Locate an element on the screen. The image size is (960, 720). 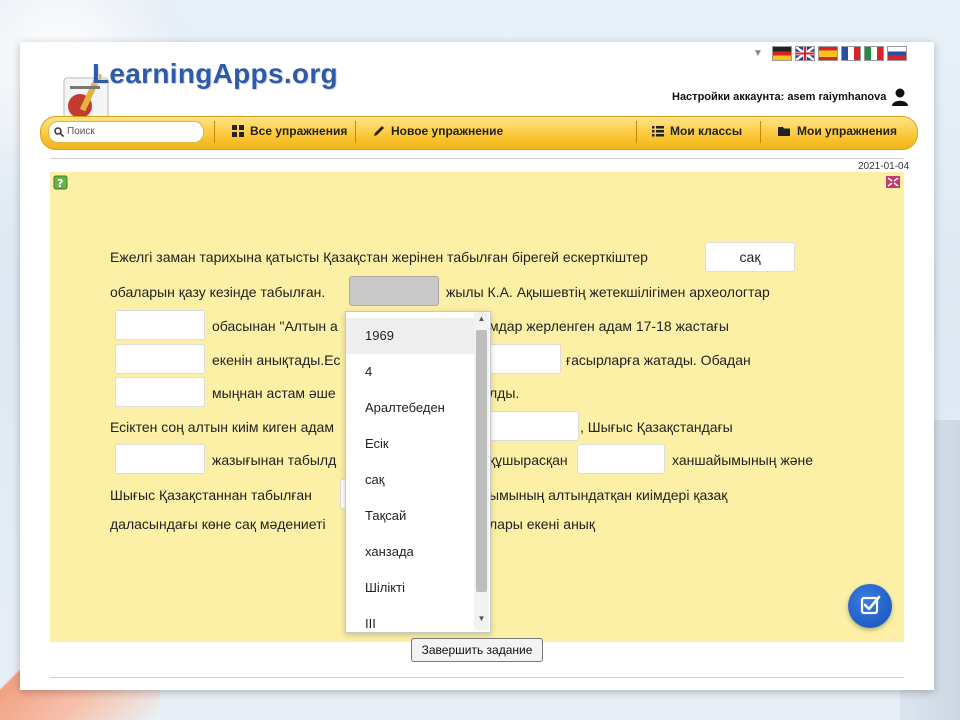
exercise-text: құшырасқан is located at coordinates (528, 460).